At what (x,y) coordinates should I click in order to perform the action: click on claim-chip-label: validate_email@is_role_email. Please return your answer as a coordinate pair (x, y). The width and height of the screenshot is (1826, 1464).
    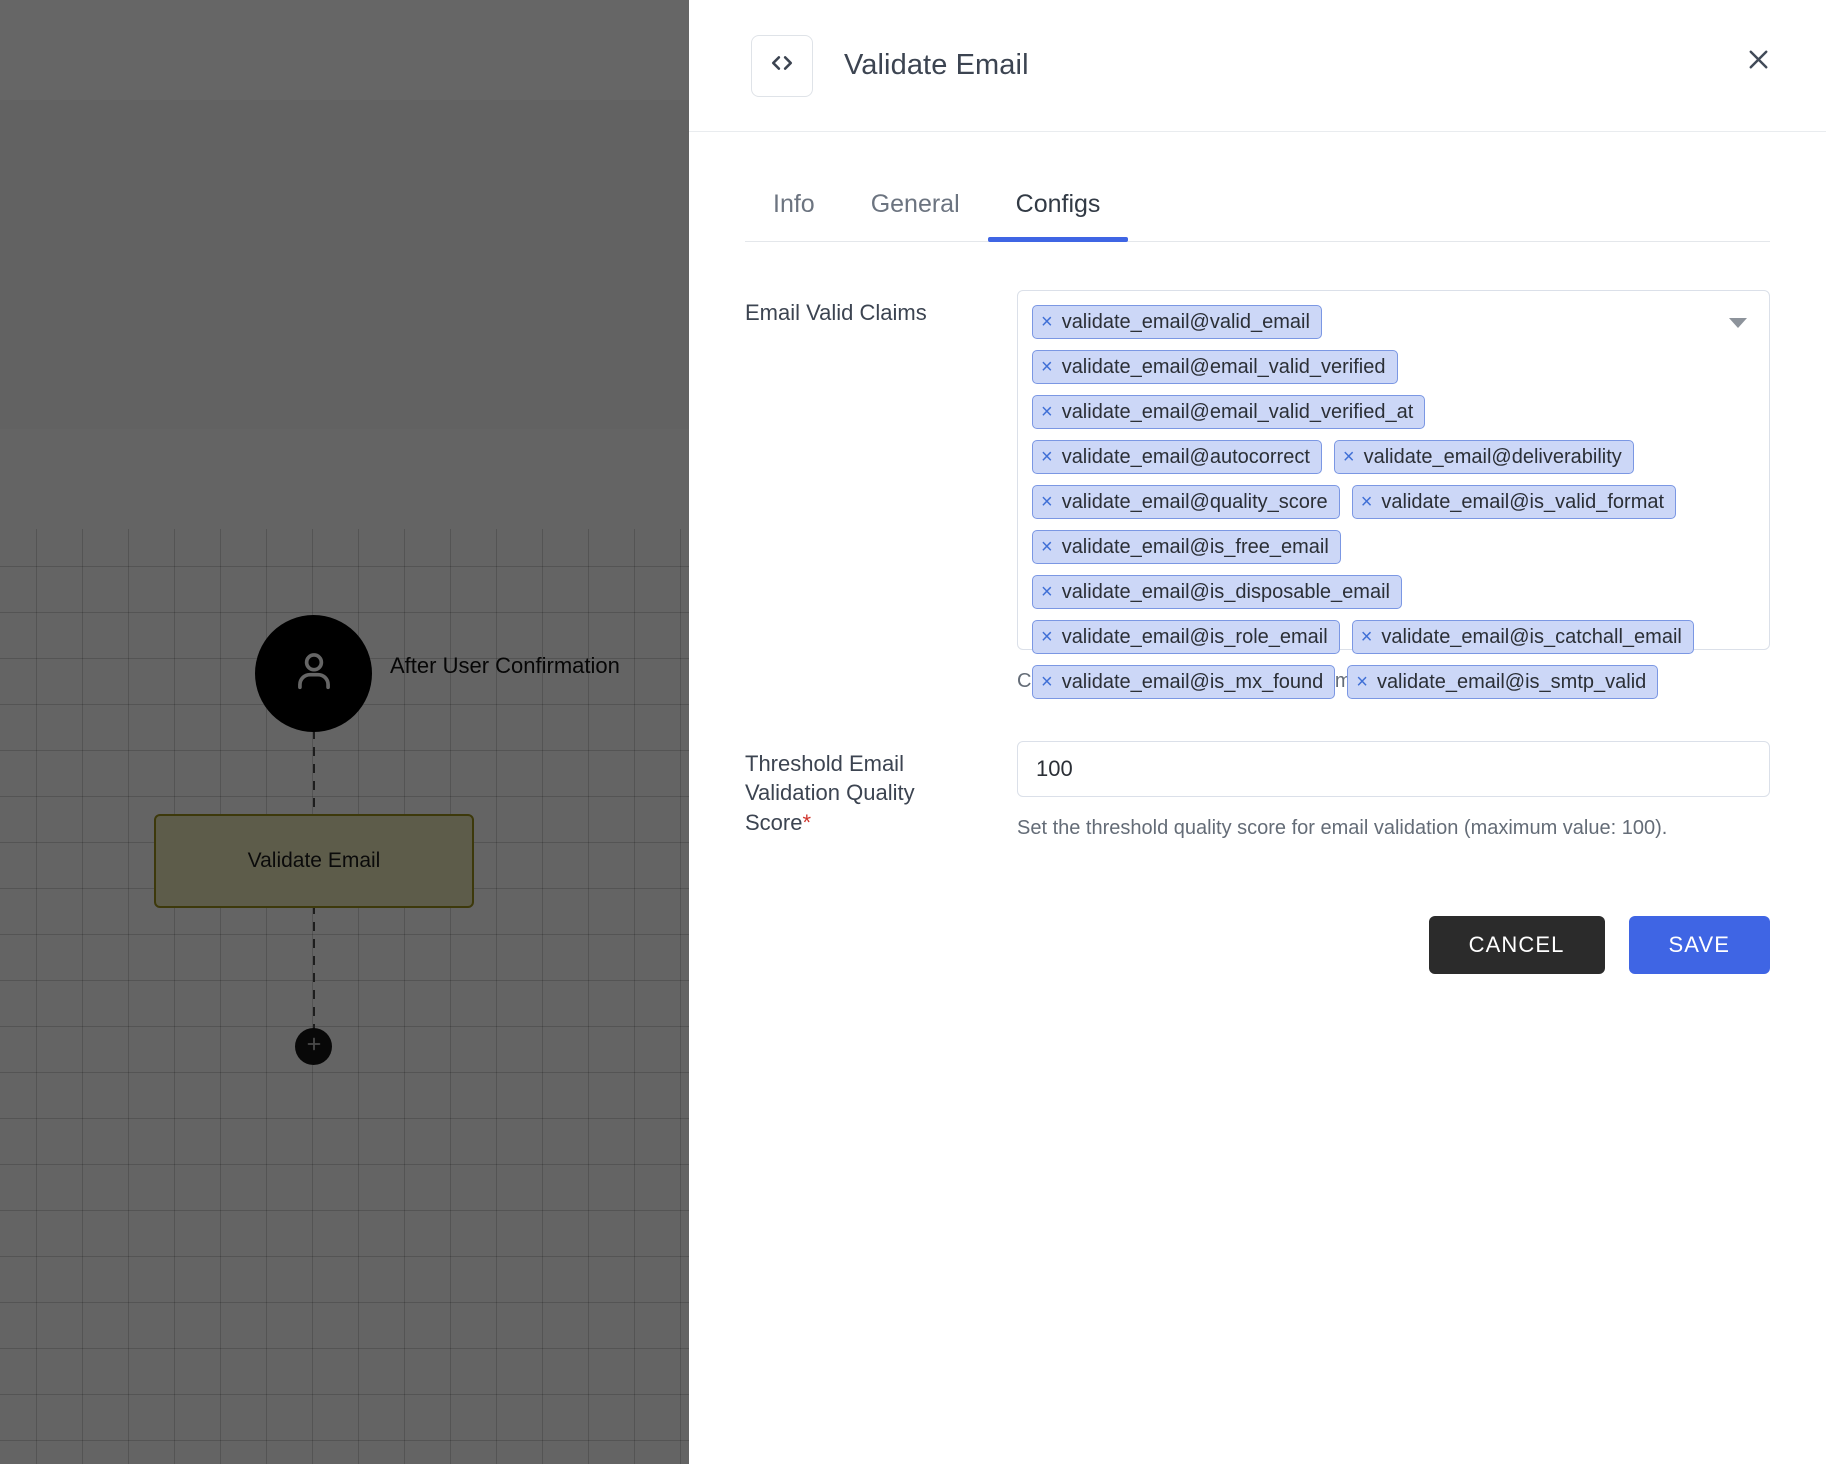
    Looking at the image, I should click on (1194, 636).